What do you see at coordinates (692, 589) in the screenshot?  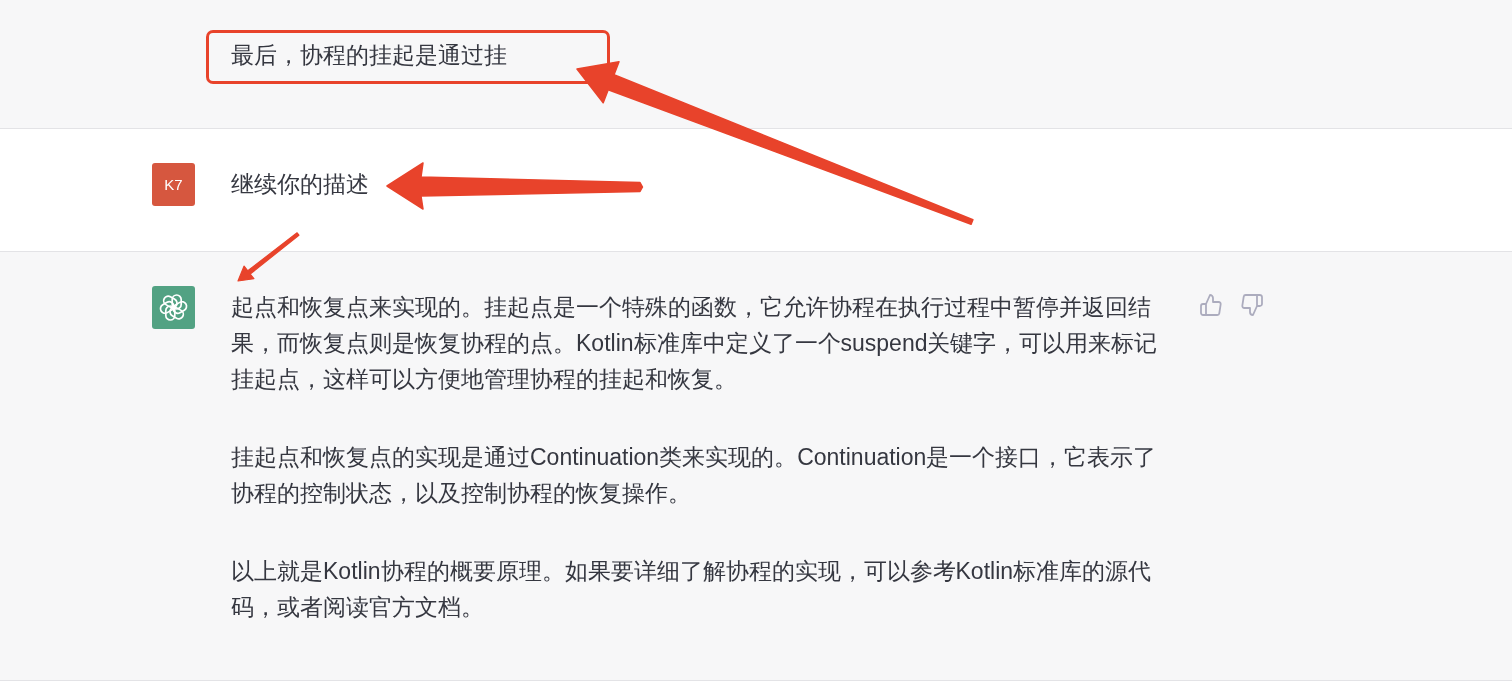 I see `message-text: 以上就是Kotlin协程的概要原理。如果要详细了解协程的实现，可以参考Kotlin标准库的源代码，或者阅读官方文档。` at bounding box center [692, 589].